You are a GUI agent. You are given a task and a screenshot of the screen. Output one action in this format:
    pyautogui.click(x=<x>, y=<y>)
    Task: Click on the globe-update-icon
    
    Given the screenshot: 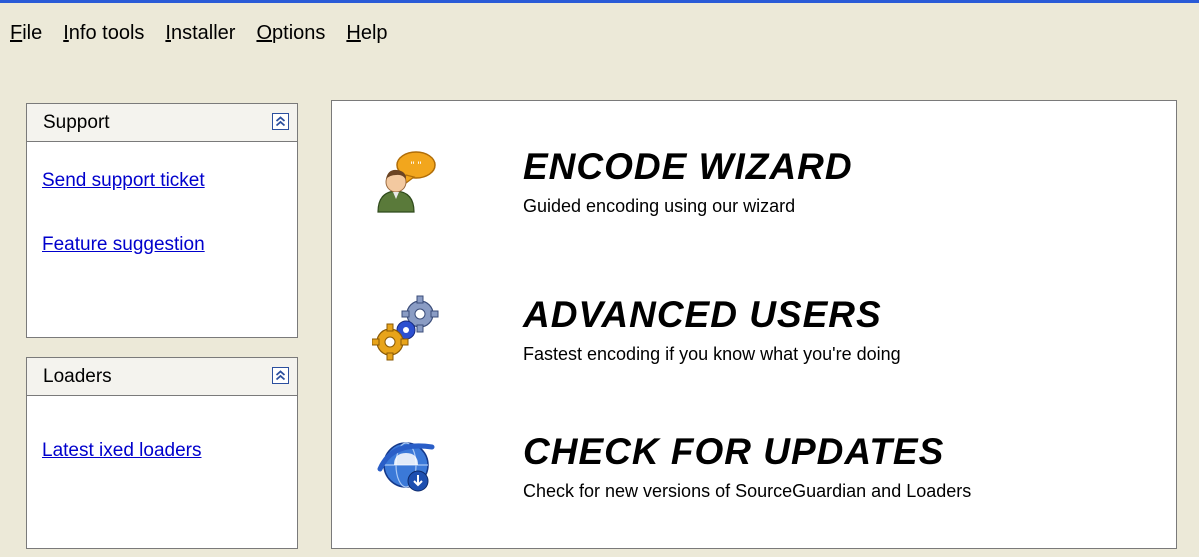 What is the action you would take?
    pyautogui.click(x=406, y=467)
    